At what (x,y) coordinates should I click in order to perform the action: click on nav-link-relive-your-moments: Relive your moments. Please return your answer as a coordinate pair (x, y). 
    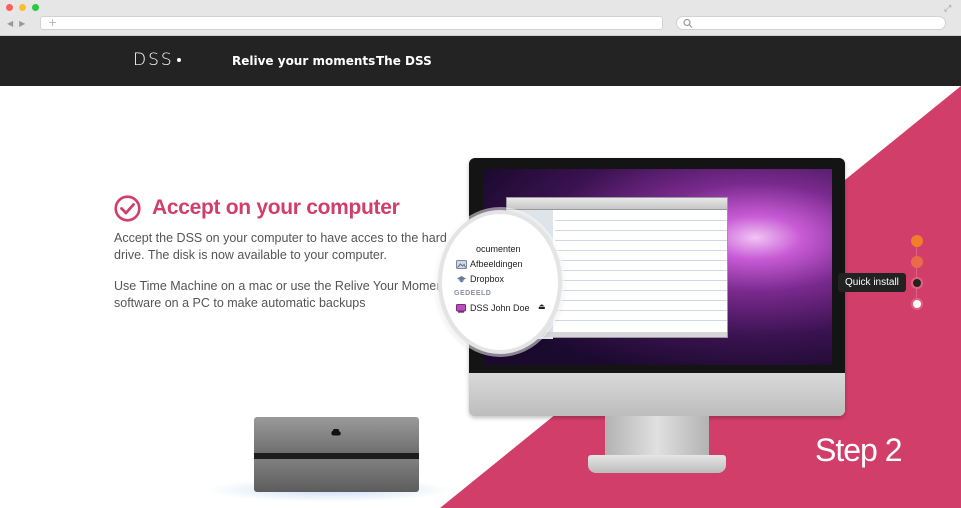
    Looking at the image, I should click on (303, 61).